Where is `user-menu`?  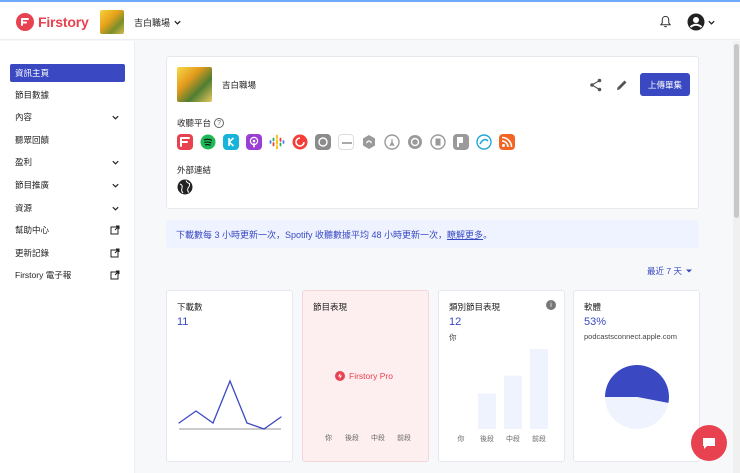
user-menu is located at coordinates (701, 22).